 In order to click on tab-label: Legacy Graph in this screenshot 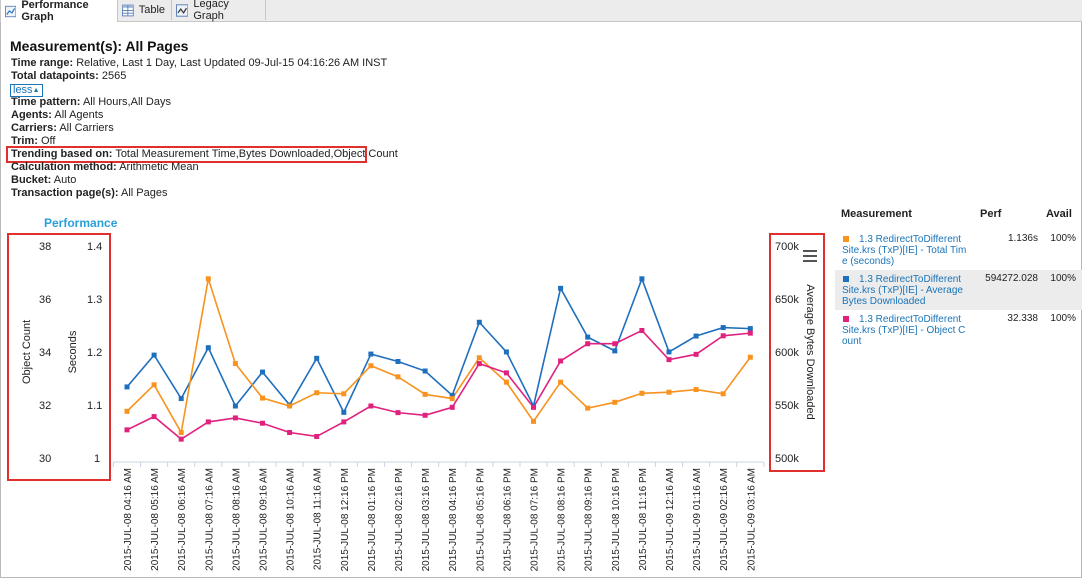, I will do `click(211, 11)`.